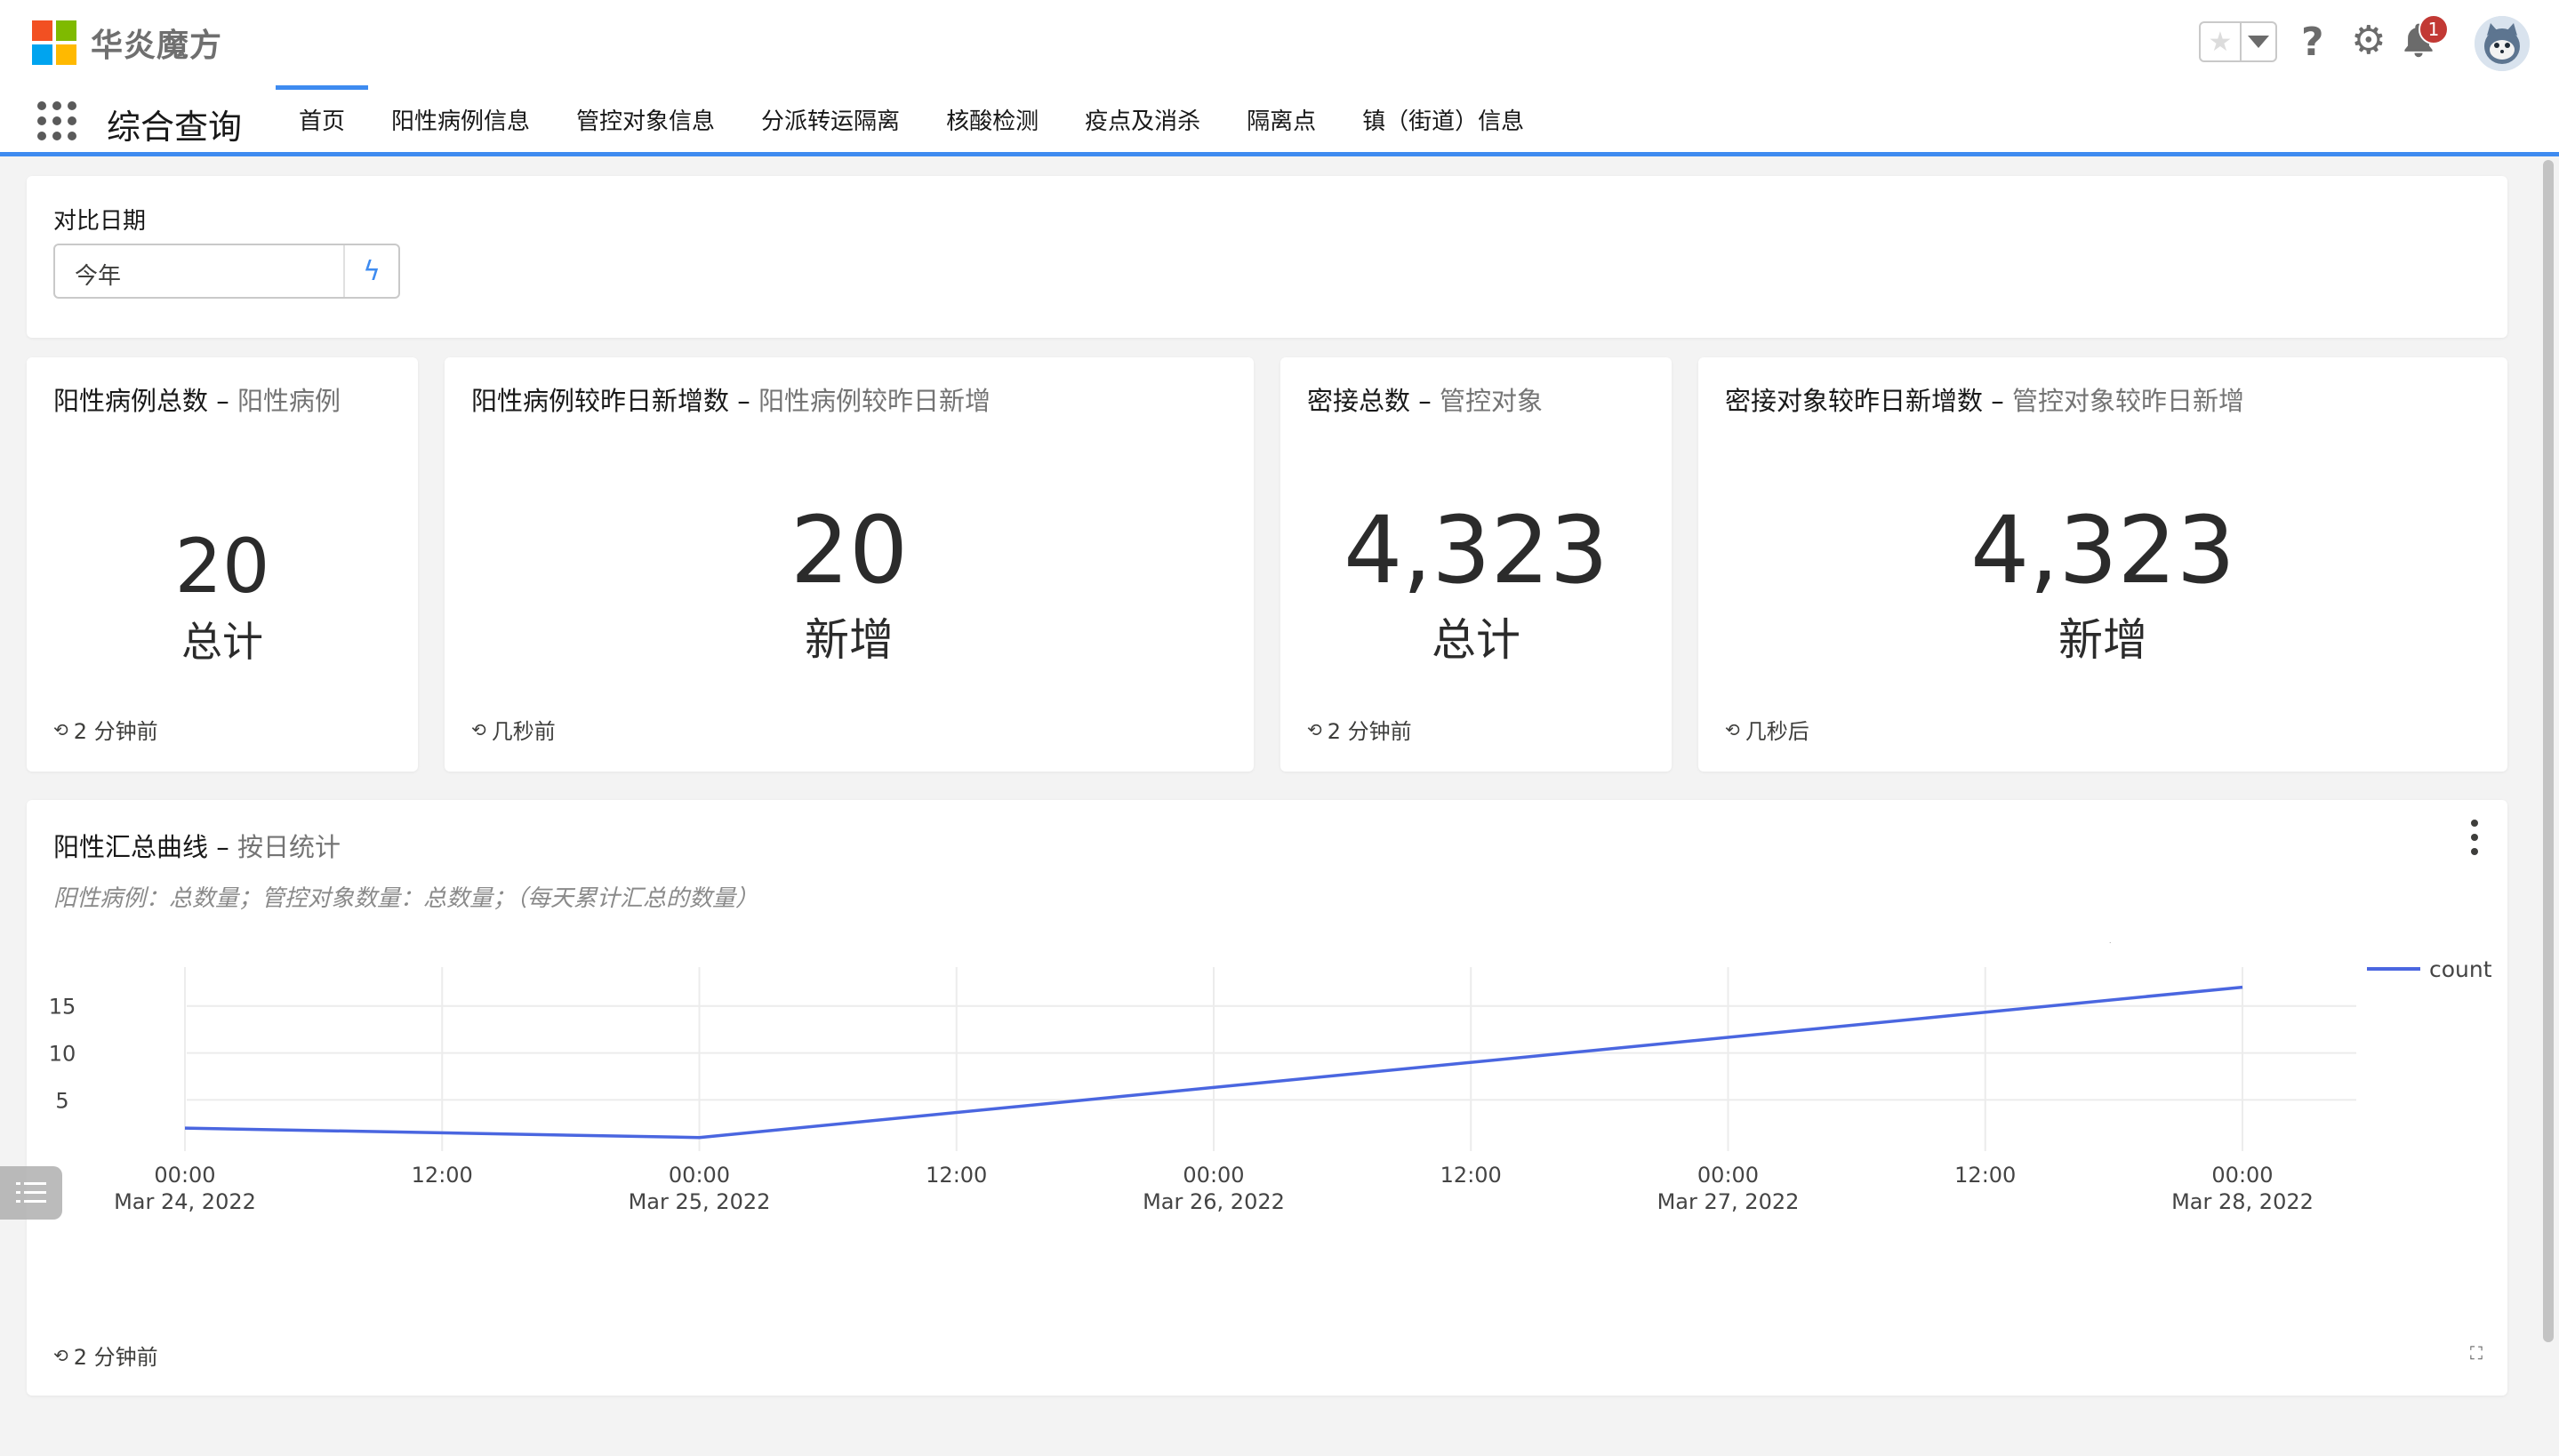 The image size is (2559, 1456). What do you see at coordinates (1728, 1201) in the screenshot?
I see `x-tick-date-label: Mar 27, 2022` at bounding box center [1728, 1201].